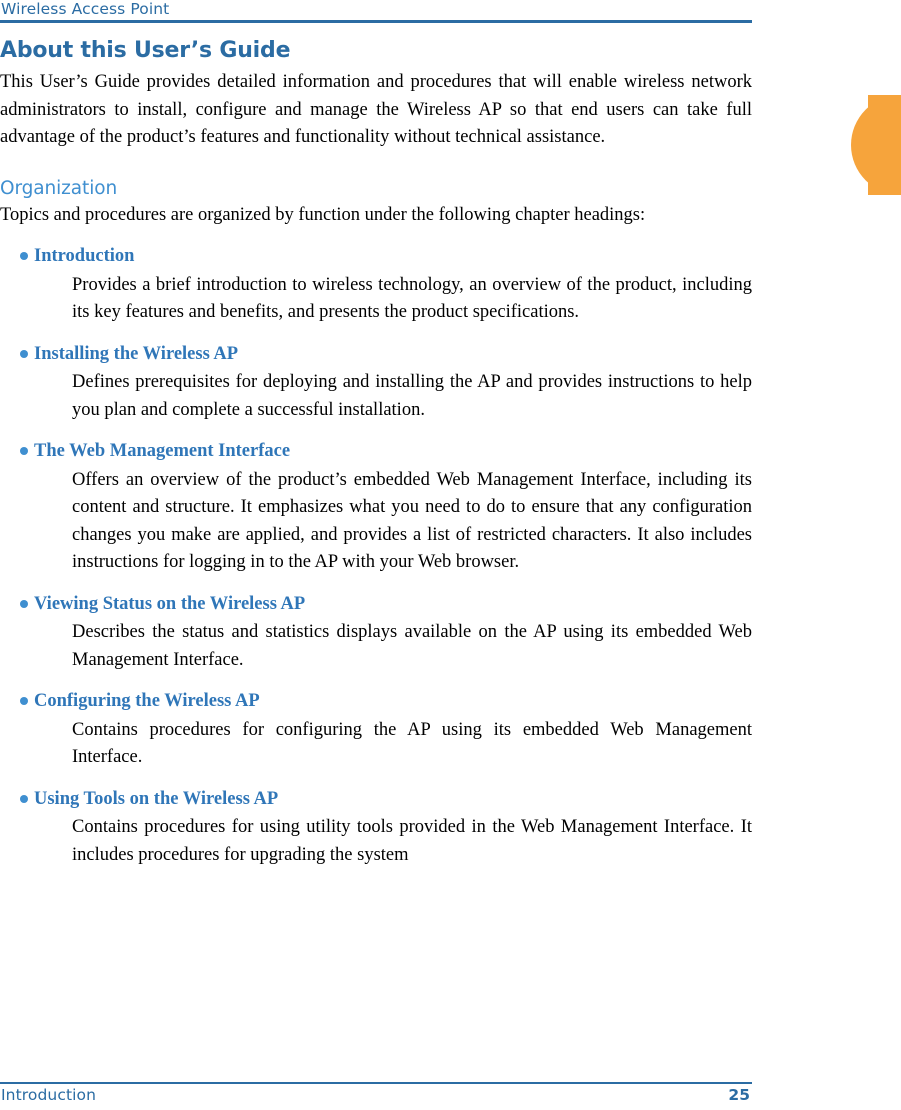  Describe the element at coordinates (376, 257) in the screenshot. I see `list-item: Introduction` at that location.